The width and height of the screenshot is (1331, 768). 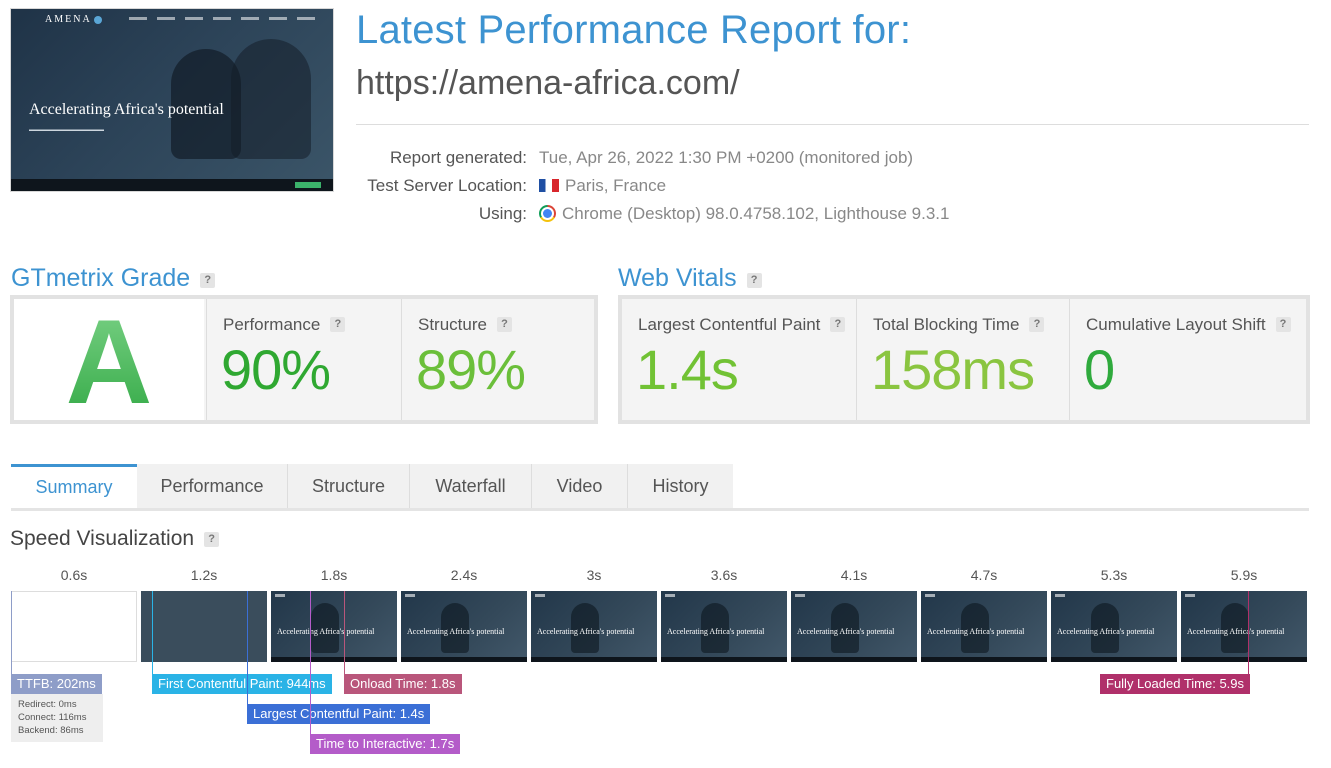 What do you see at coordinates (660, 509) in the screenshot?
I see `tab-underline` at bounding box center [660, 509].